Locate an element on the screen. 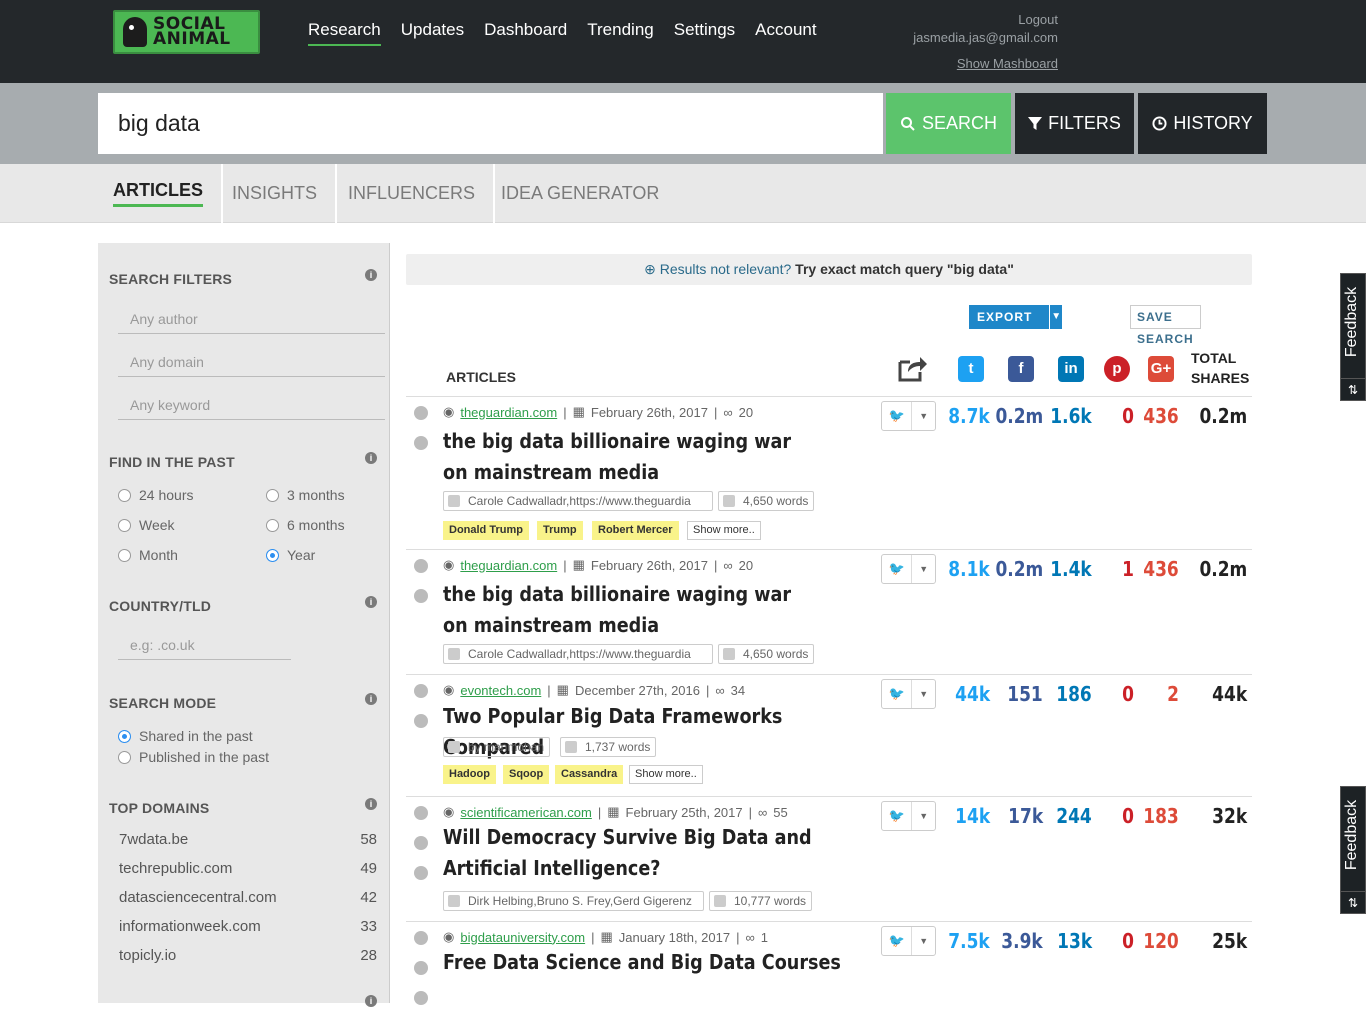 The height and width of the screenshot is (1021, 1366). author-chip: Dirk Helbing,Bruno S. Frey,Gerd Gigerenz is located at coordinates (573, 901).